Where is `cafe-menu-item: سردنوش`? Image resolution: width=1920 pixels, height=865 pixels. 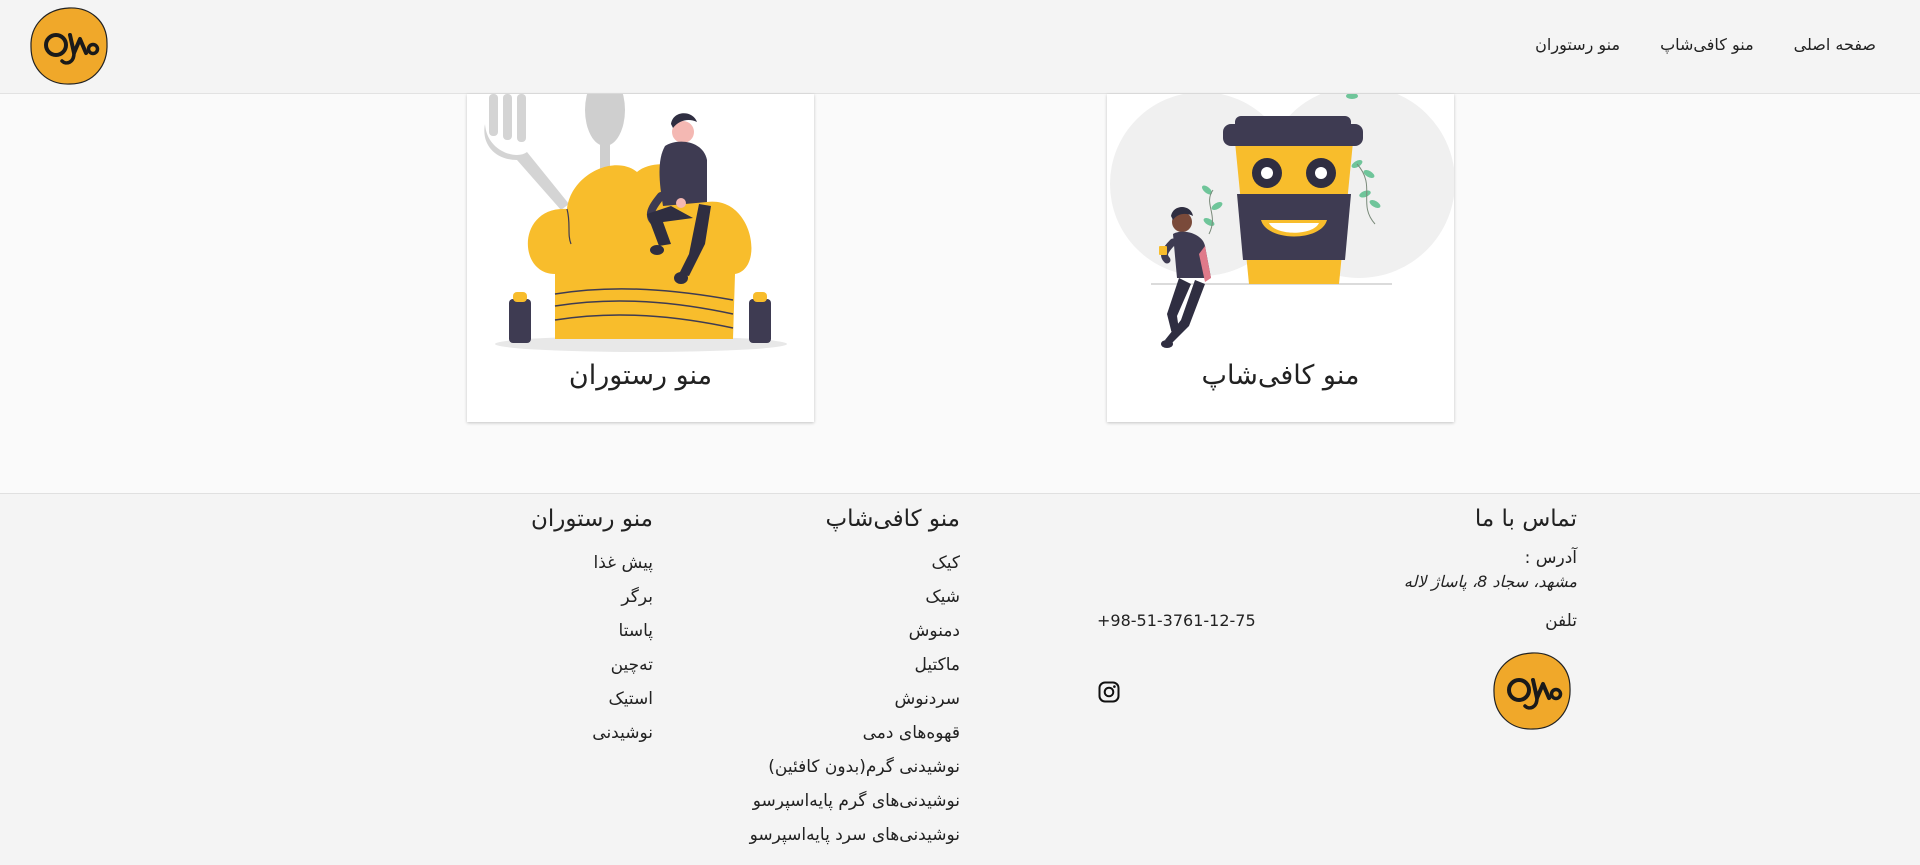 cafe-menu-item: سردنوش is located at coordinates (830, 699).